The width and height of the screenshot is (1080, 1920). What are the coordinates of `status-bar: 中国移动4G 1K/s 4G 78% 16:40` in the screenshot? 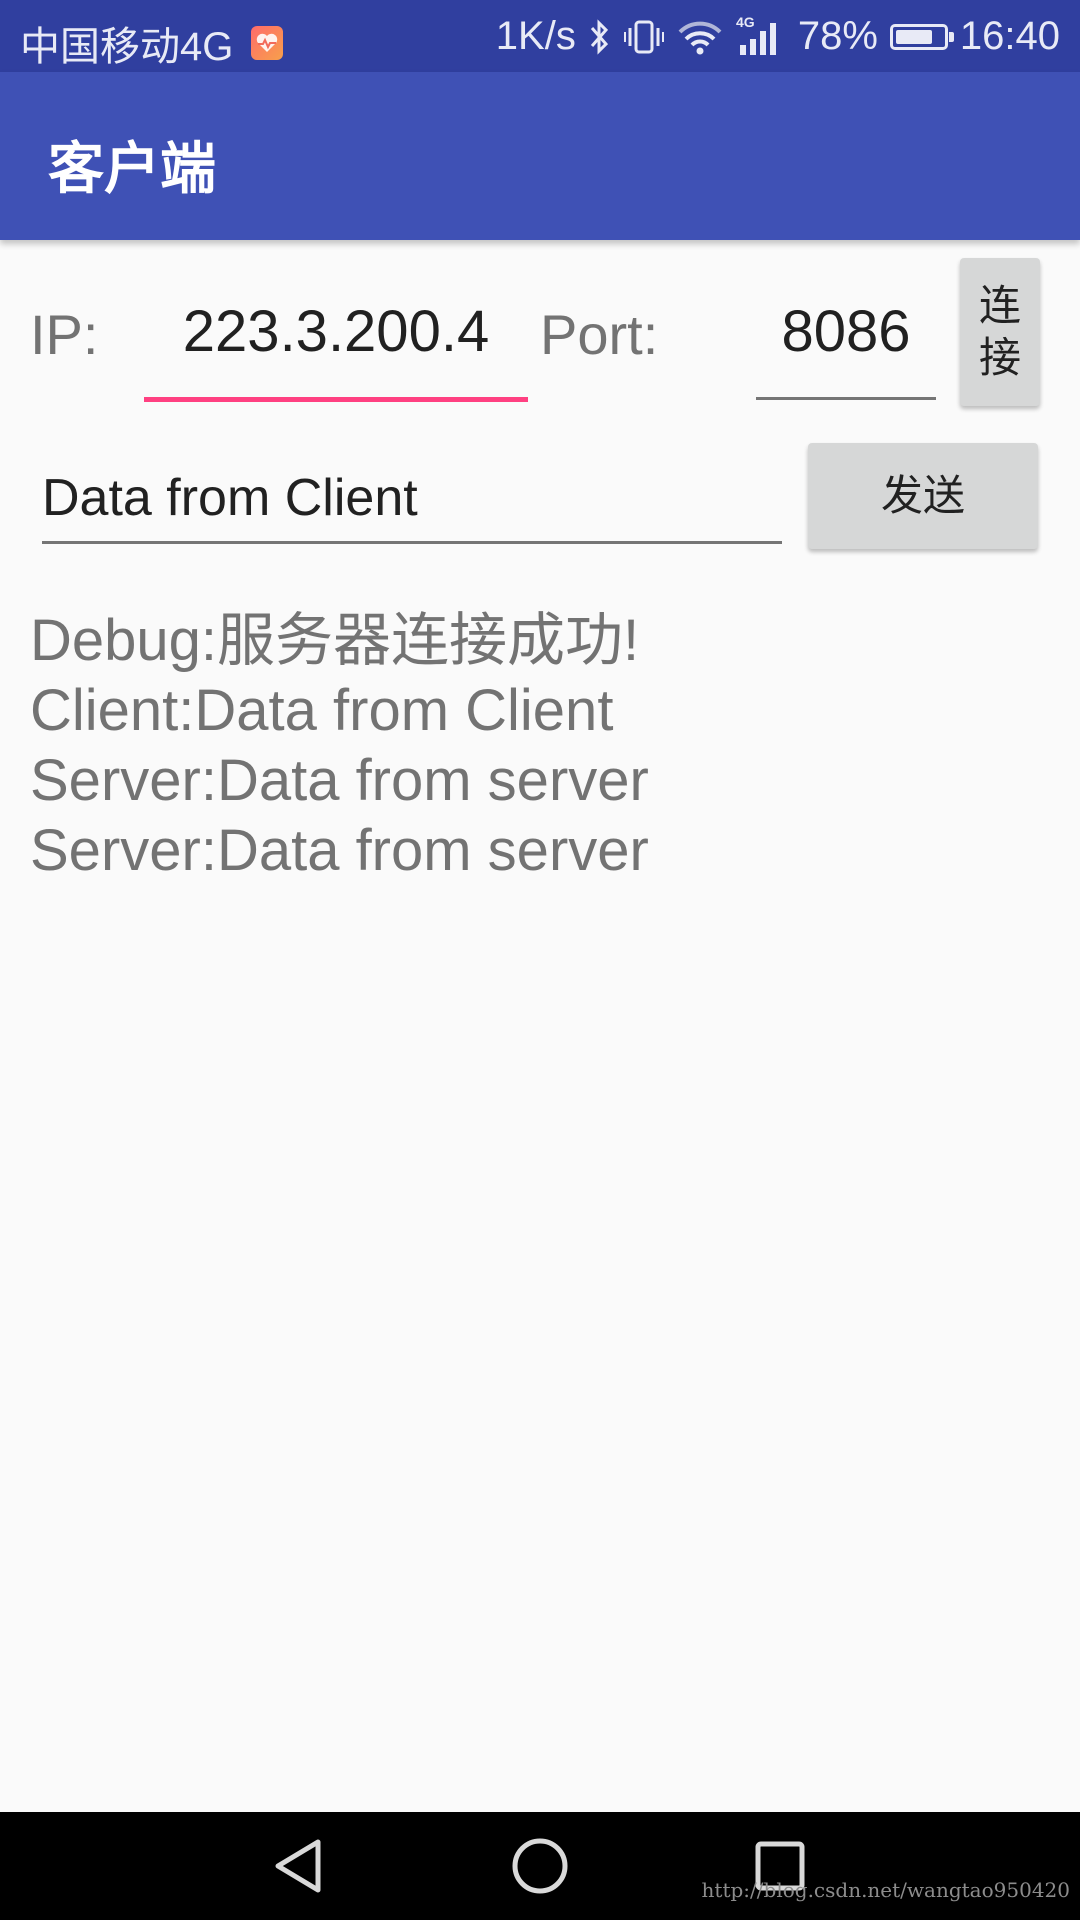 It's located at (540, 36).